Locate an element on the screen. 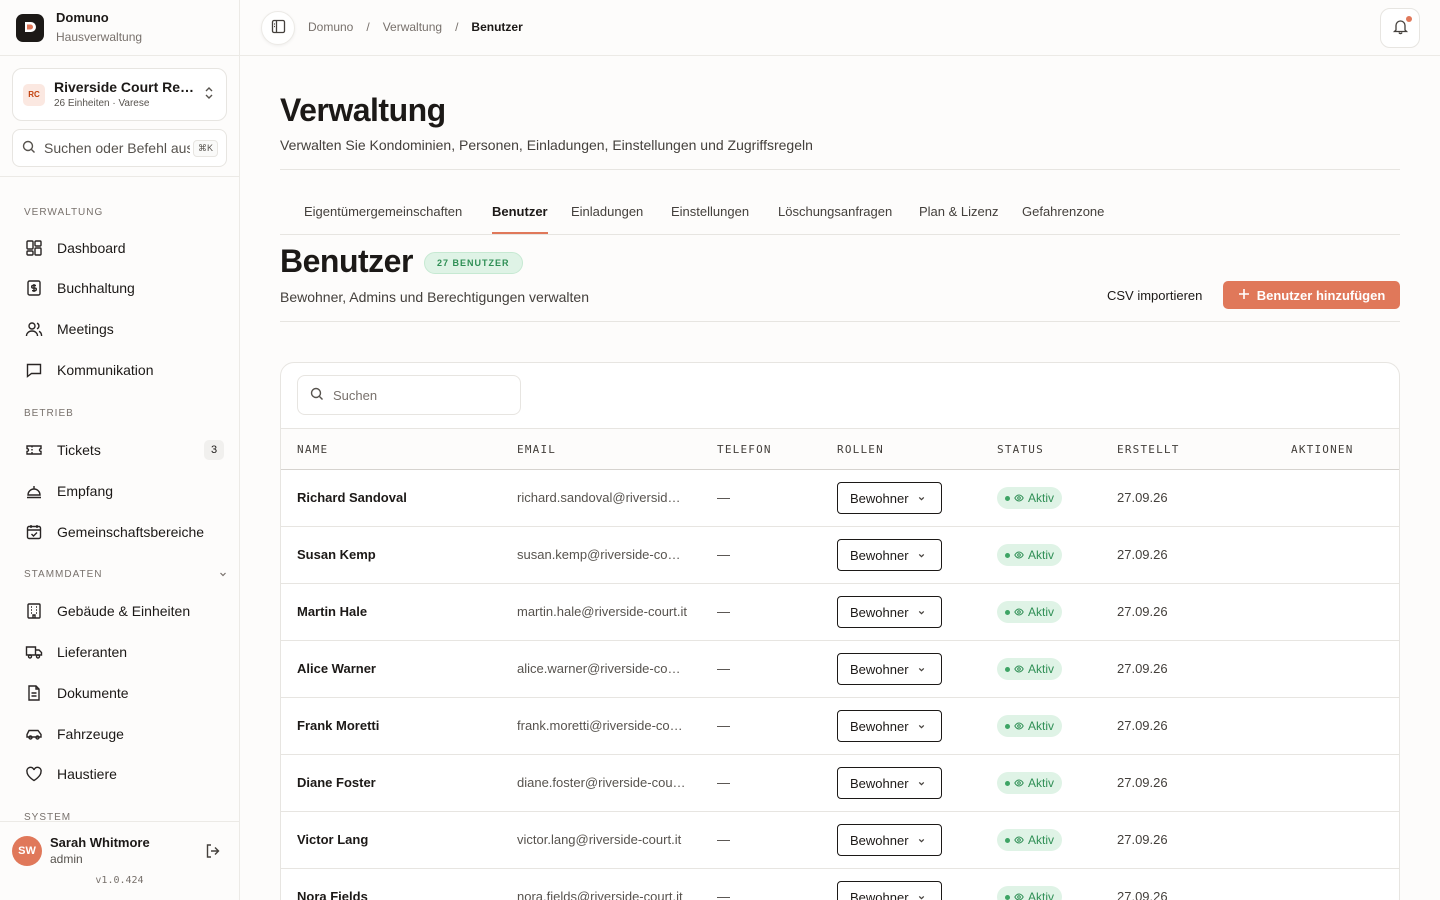  brand: Domuno Hausverwaltung is located at coordinates (79, 28).